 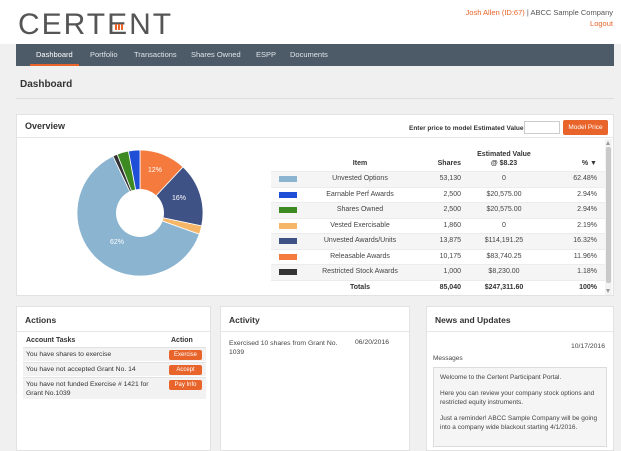 What do you see at coordinates (450, 287) in the screenshot?
I see `totals-shares: 85,040` at bounding box center [450, 287].